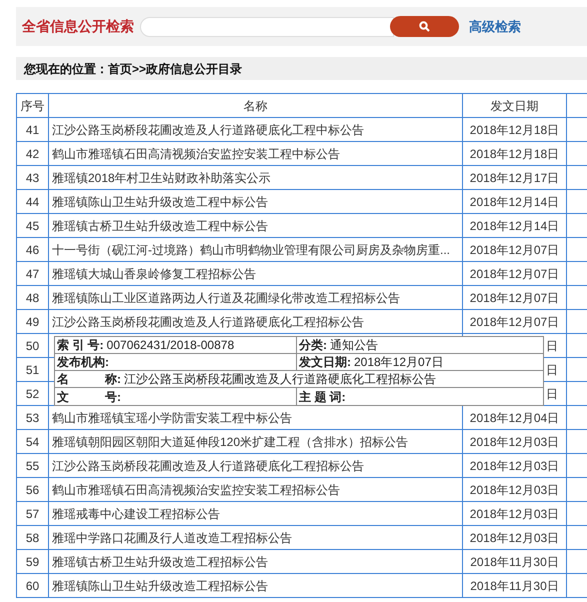 The width and height of the screenshot is (587, 602). I want to click on table-cell: 49, so click(32, 322).